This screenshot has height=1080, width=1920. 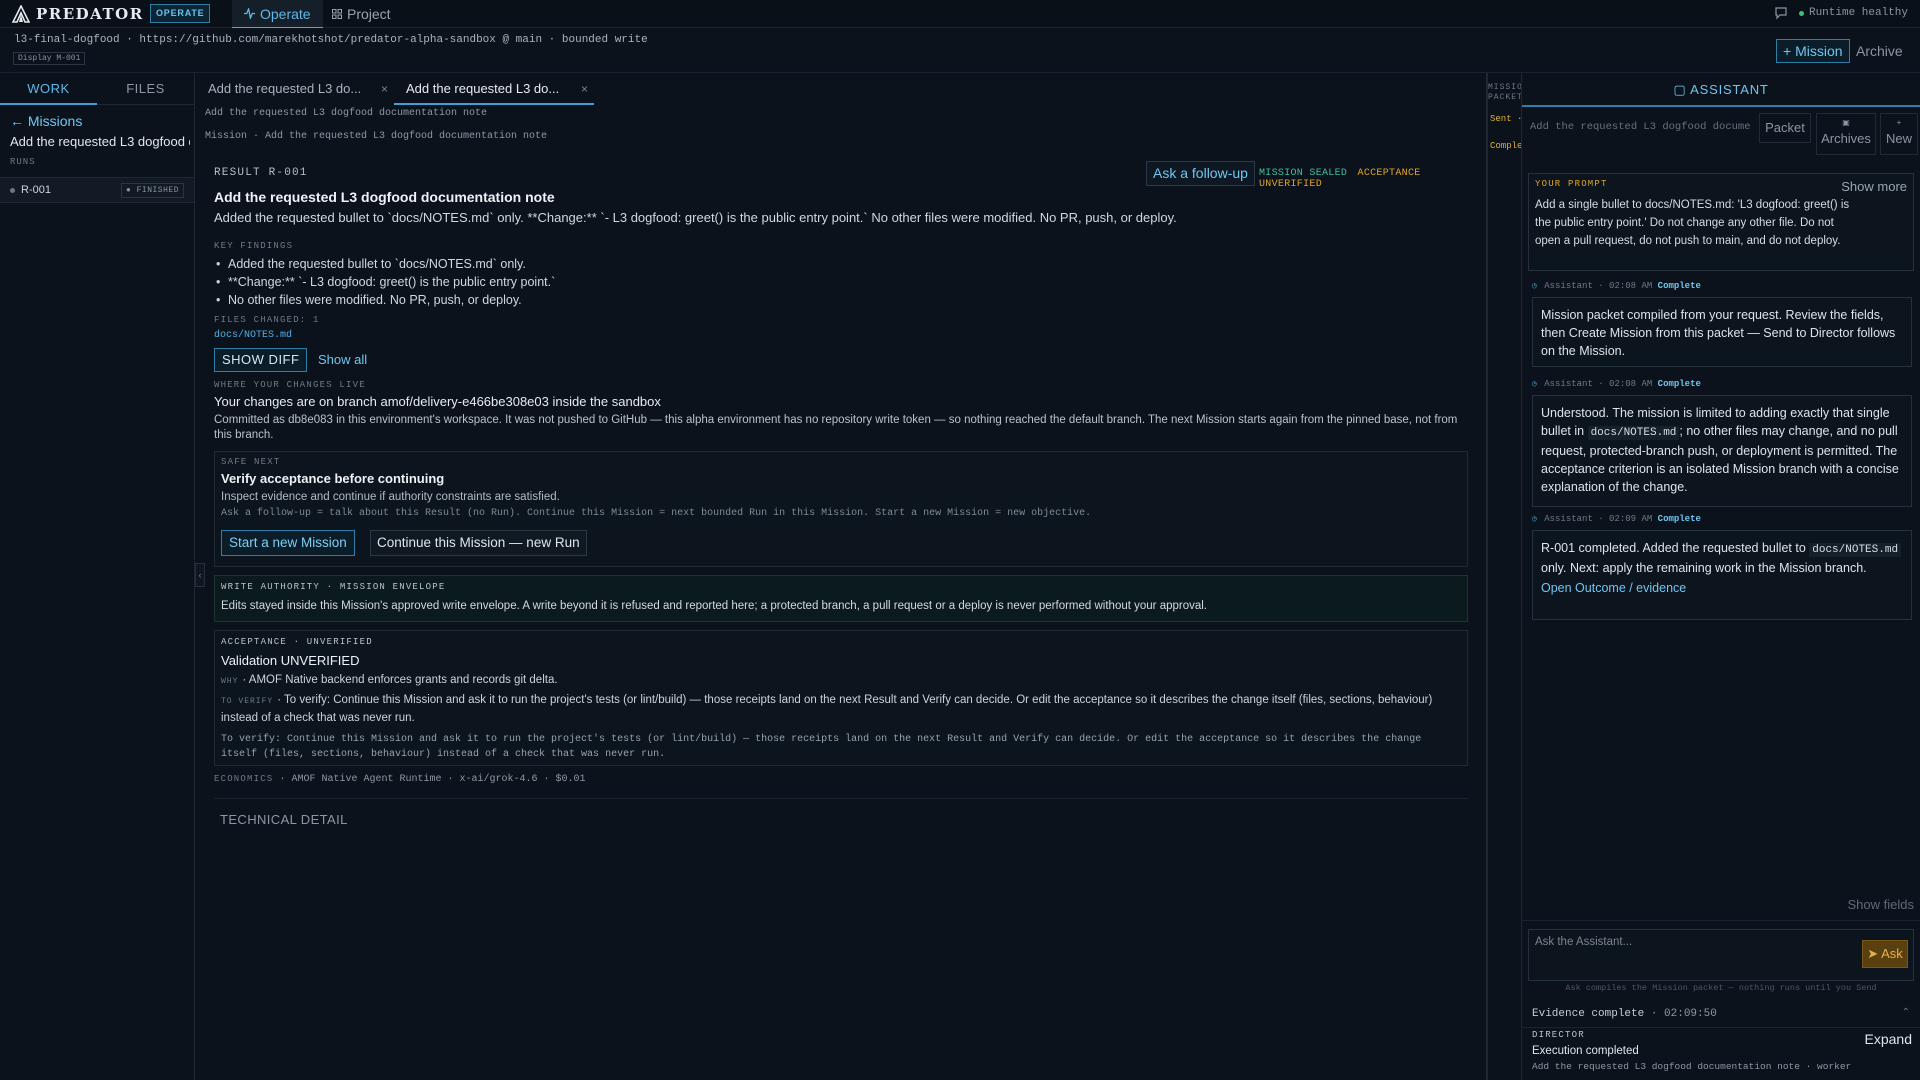 I want to click on result-id: RESULT R-001, so click(x=261, y=173).